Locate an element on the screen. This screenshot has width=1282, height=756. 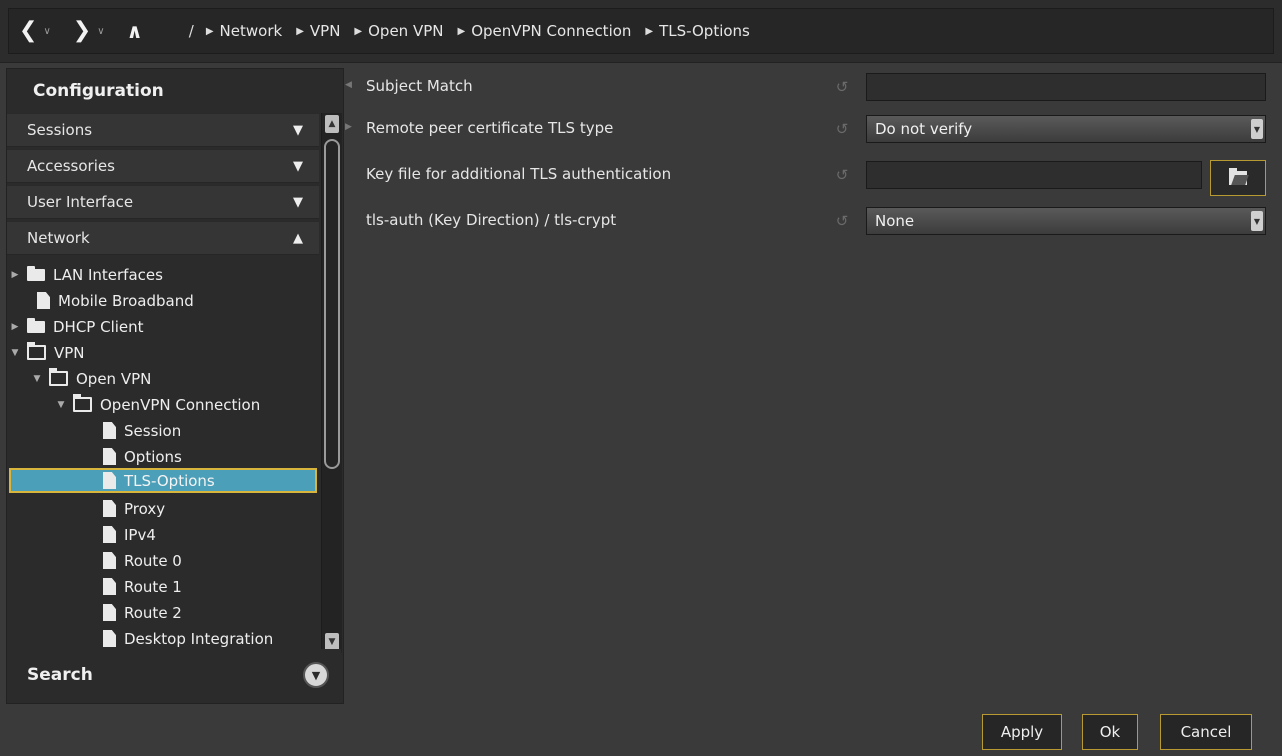
sidebar-scrollbar: ▲ ▼ is located at coordinates (331, 383).